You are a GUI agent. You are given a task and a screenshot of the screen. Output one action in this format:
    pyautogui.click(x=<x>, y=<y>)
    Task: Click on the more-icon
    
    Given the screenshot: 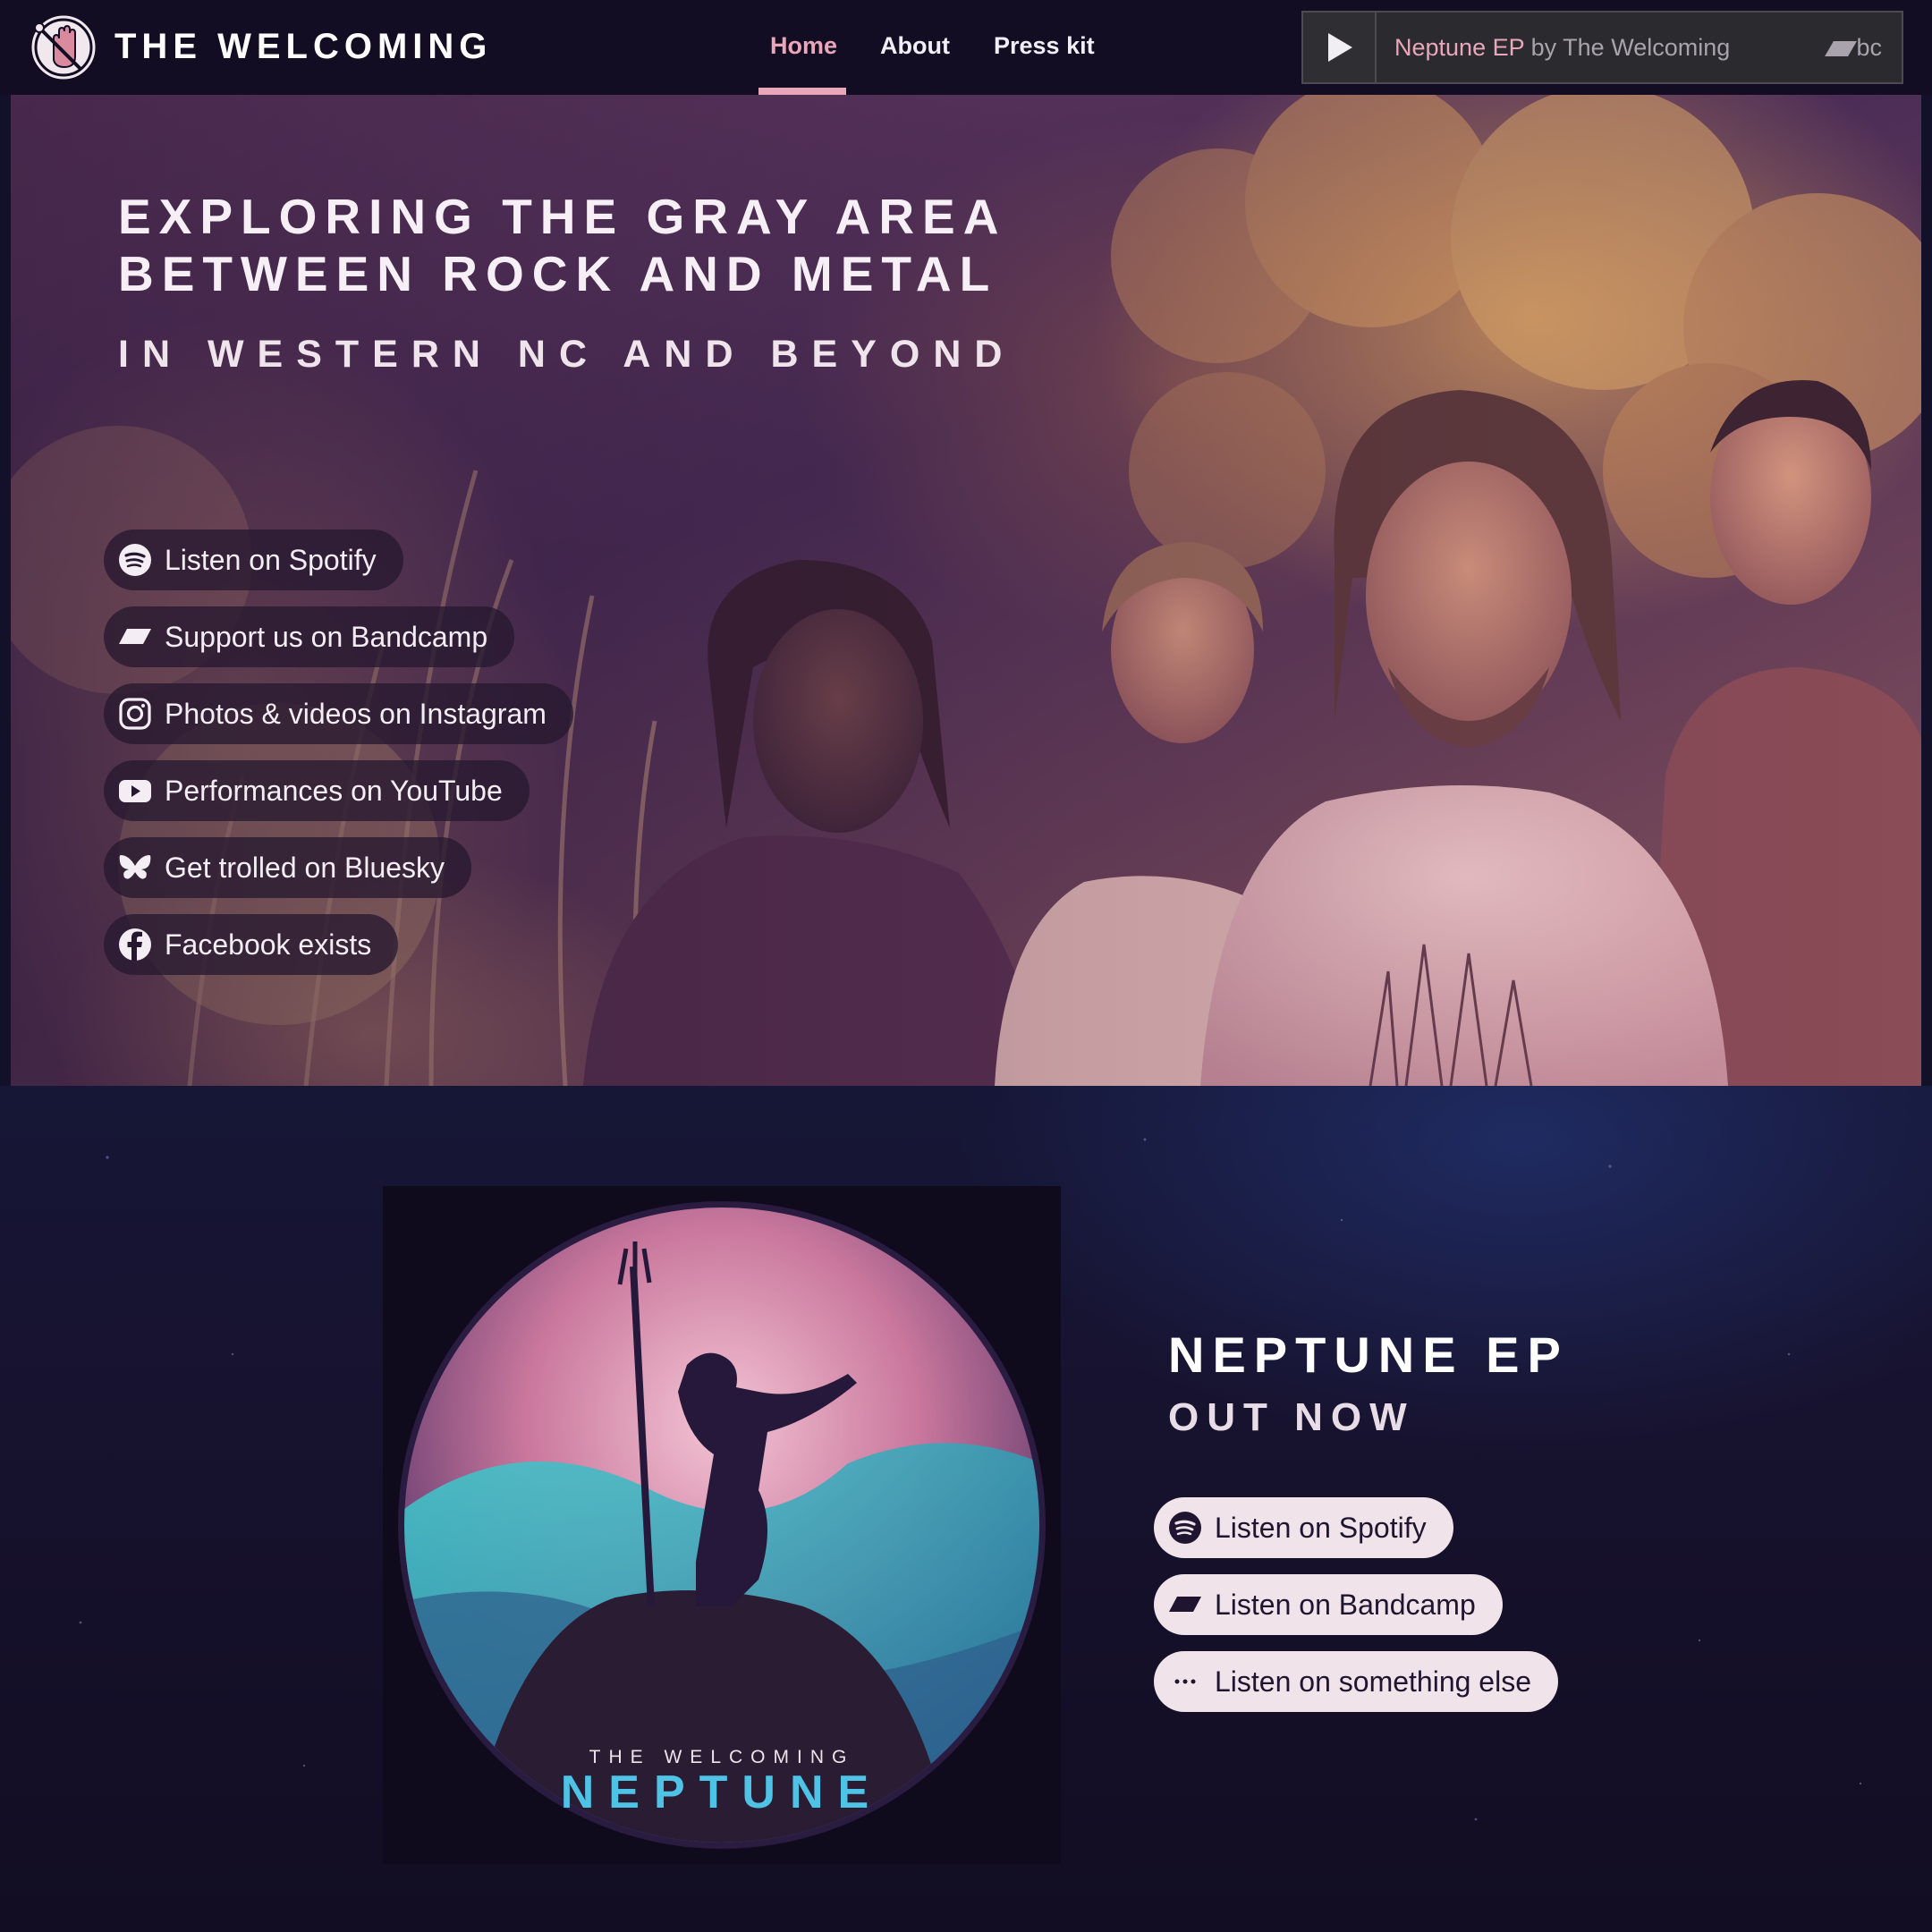 What is the action you would take?
    pyautogui.click(x=1185, y=1682)
    